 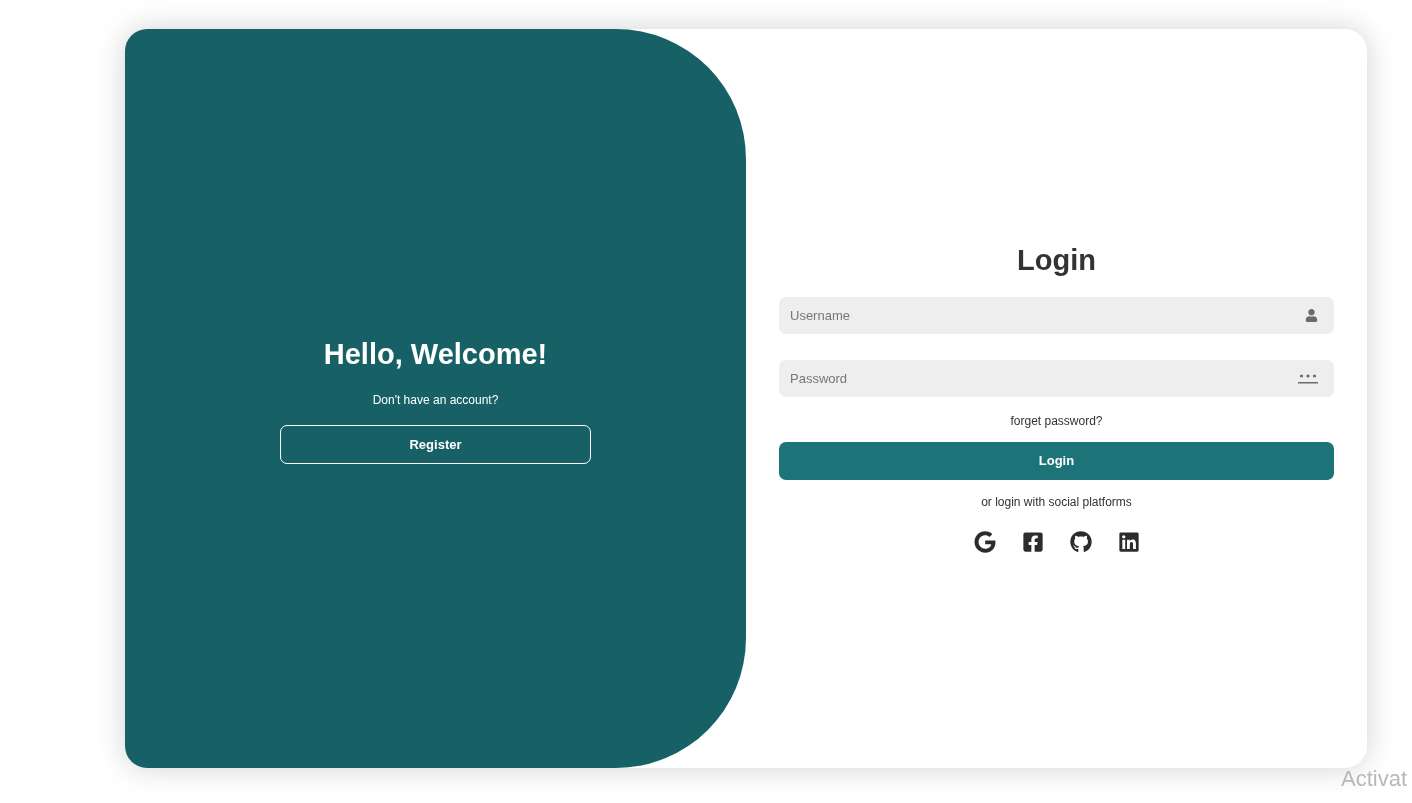 I want to click on linkedin-icon, so click(x=1128, y=541).